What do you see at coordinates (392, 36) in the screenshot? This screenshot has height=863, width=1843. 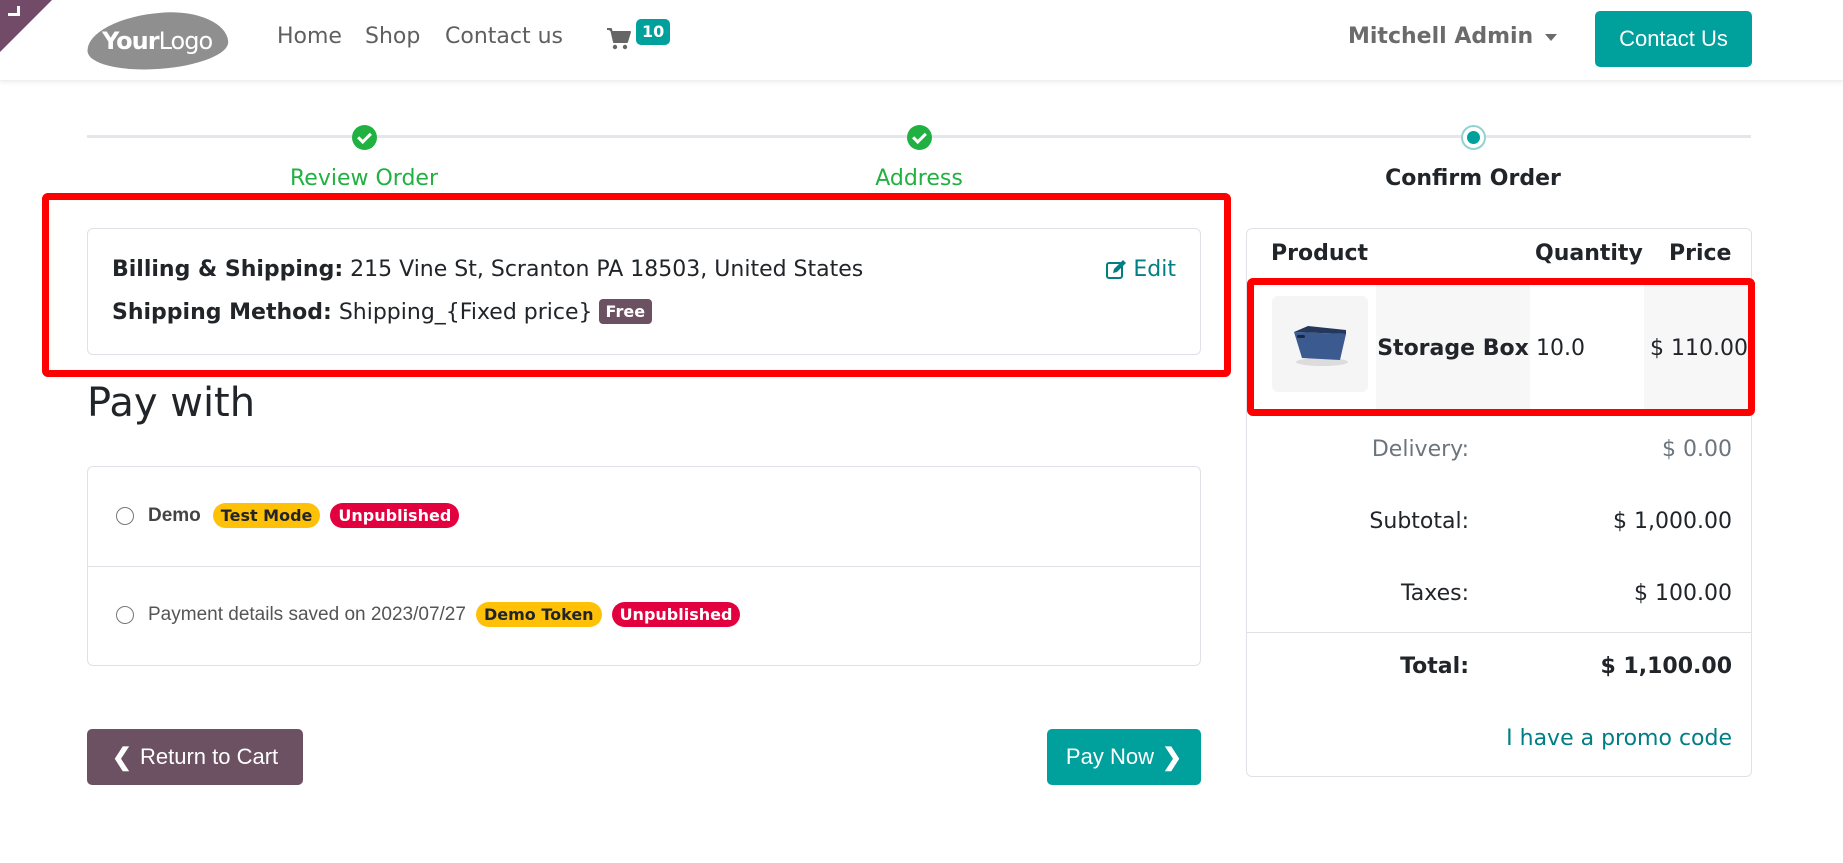 I see `nav-shop: Shop` at bounding box center [392, 36].